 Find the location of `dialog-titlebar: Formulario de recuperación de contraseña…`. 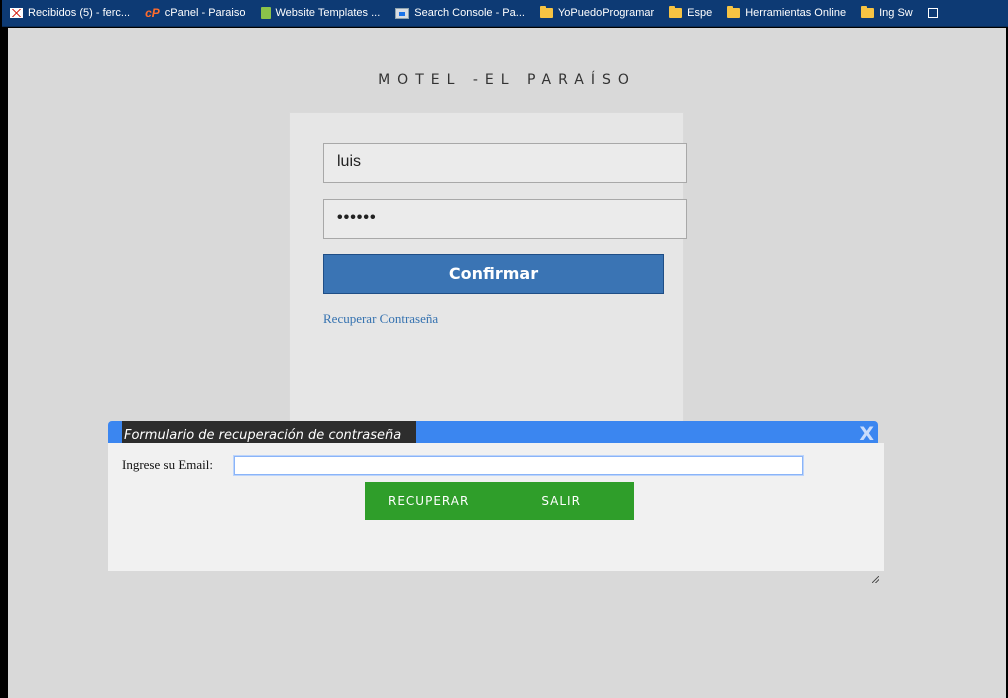

dialog-titlebar: Formulario de recuperación de contraseña… is located at coordinates (493, 433).